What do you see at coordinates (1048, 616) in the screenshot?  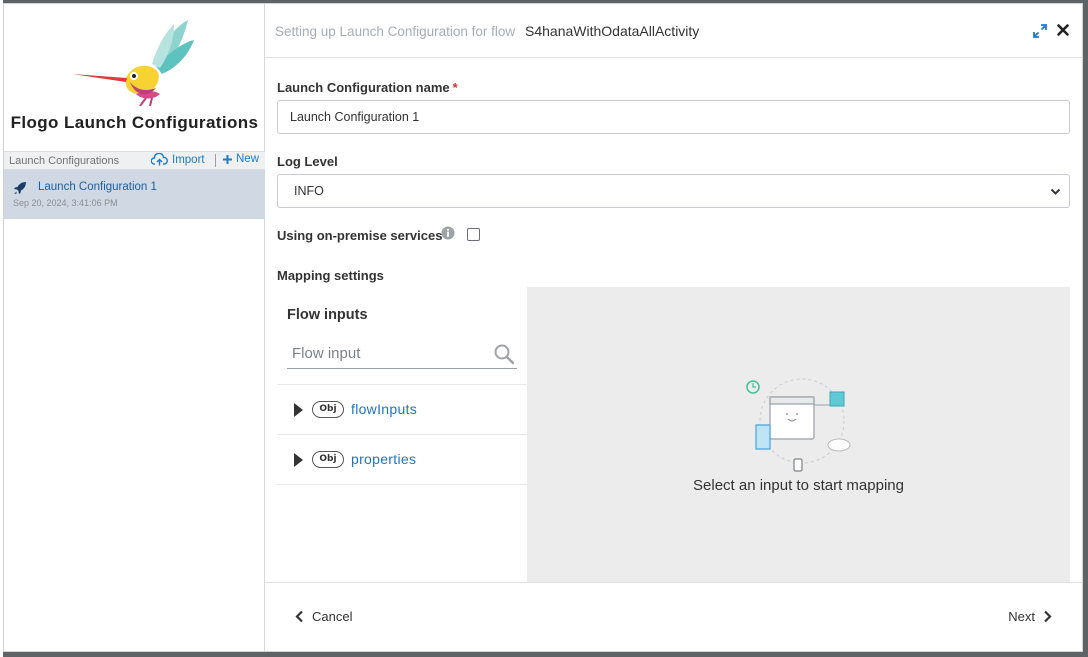 I see `chevron-right-icon` at bounding box center [1048, 616].